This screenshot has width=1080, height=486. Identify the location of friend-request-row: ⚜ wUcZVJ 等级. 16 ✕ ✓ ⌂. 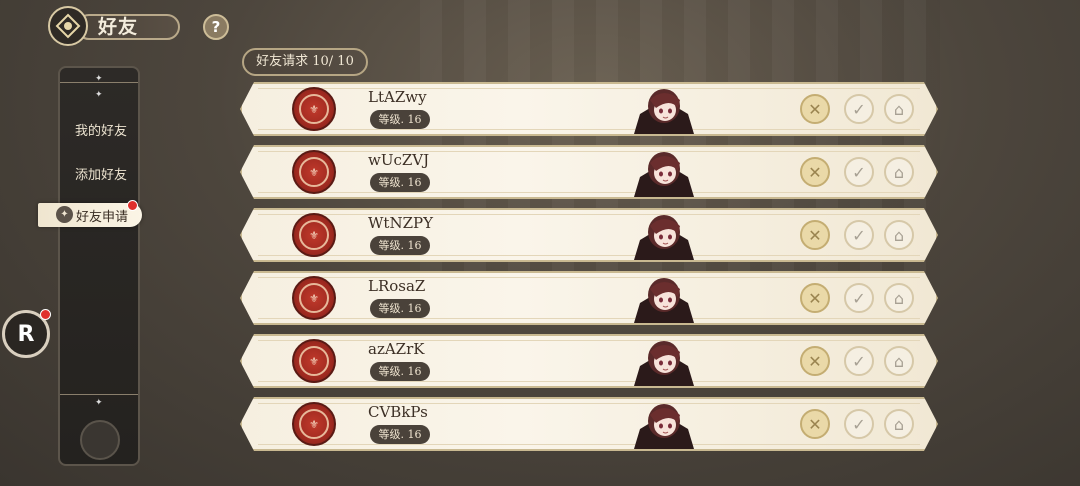
(589, 172).